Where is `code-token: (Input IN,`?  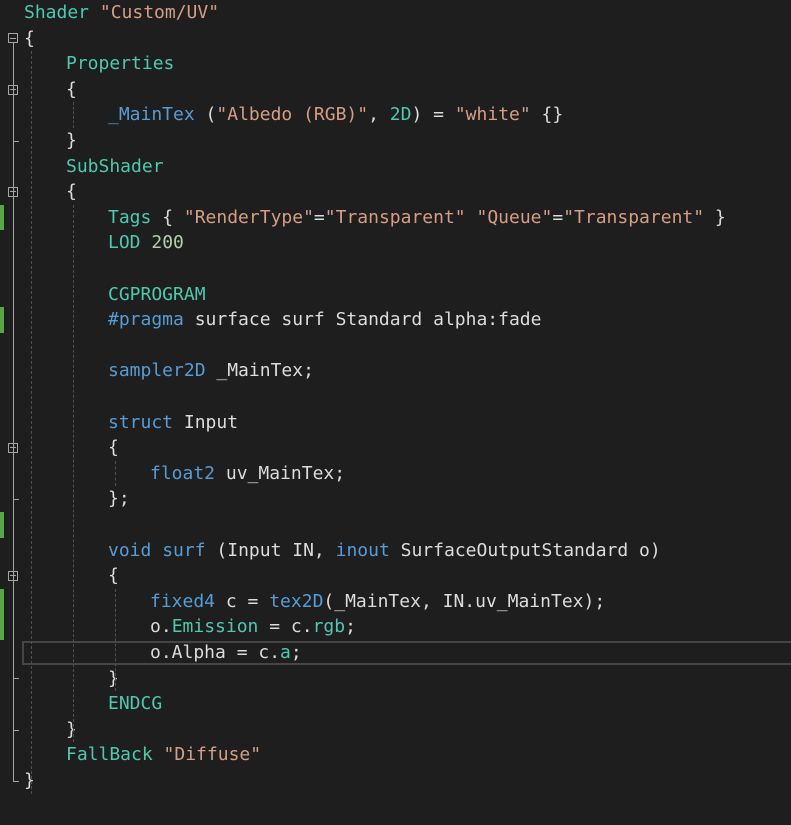 code-token: (Input IN, is located at coordinates (270, 550).